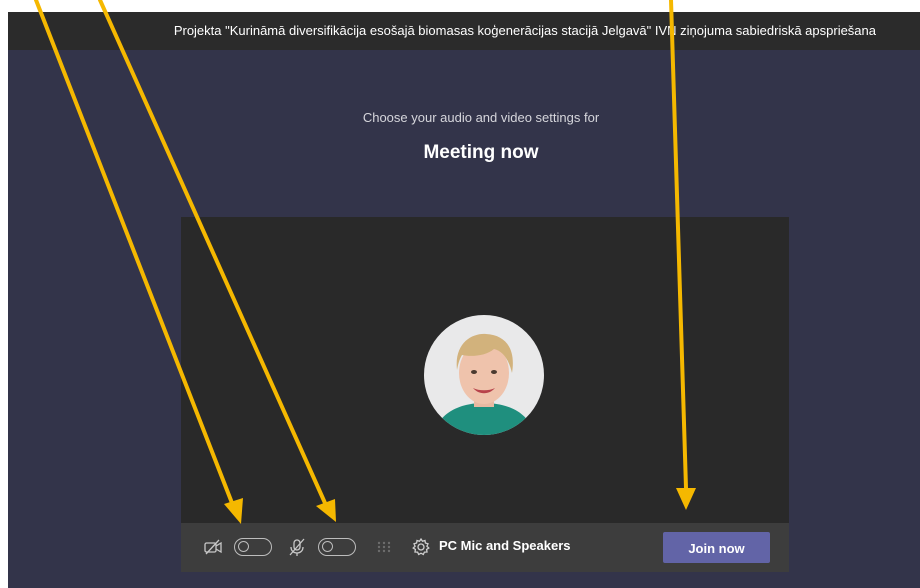 The width and height of the screenshot is (920, 588). Describe the element at coordinates (297, 547) in the screenshot. I see `mic-off-icon` at that location.